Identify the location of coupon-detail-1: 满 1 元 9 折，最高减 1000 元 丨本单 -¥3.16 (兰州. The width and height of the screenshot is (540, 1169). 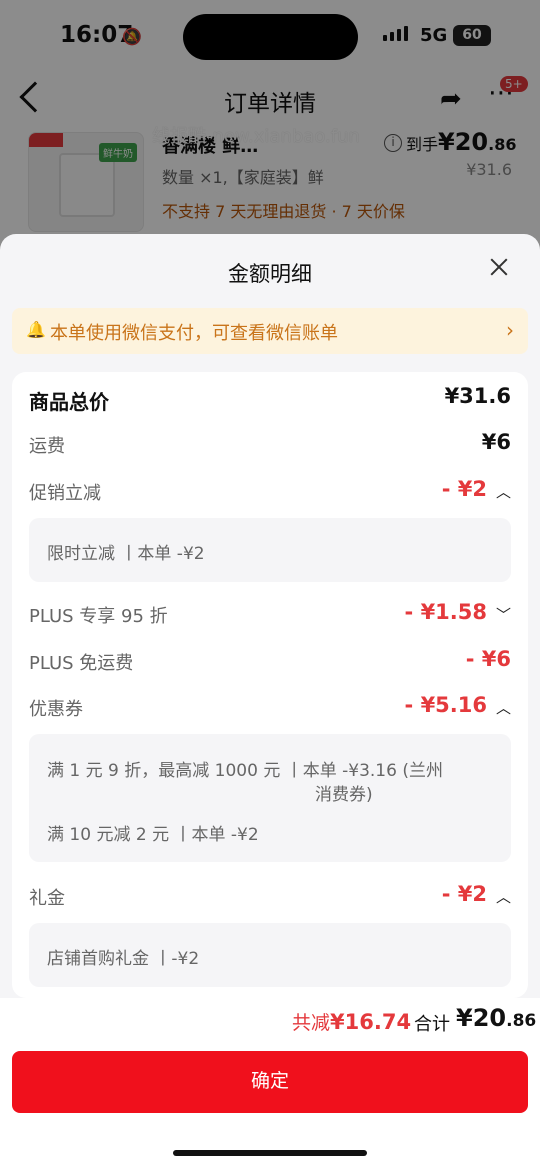
(245, 771).